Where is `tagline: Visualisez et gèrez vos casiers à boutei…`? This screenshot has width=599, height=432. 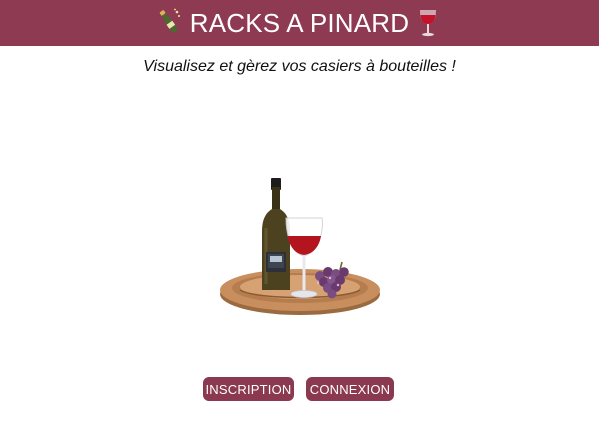 tagline: Visualisez et gèrez vos casiers à boutei… is located at coordinates (299, 66).